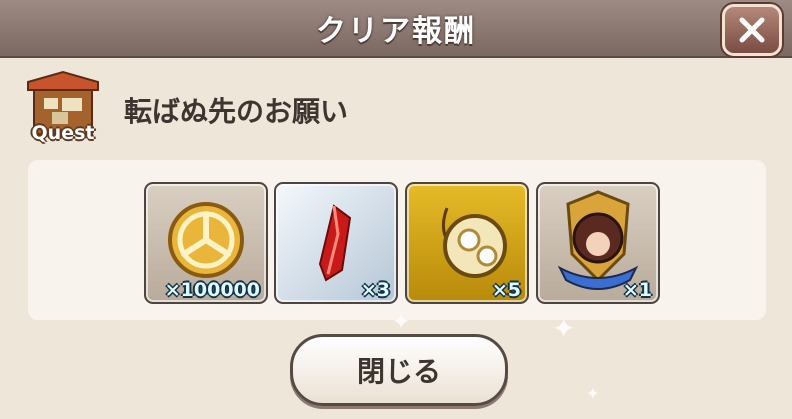 This screenshot has width=792, height=419. I want to click on reward-item: ×5, so click(467, 243).